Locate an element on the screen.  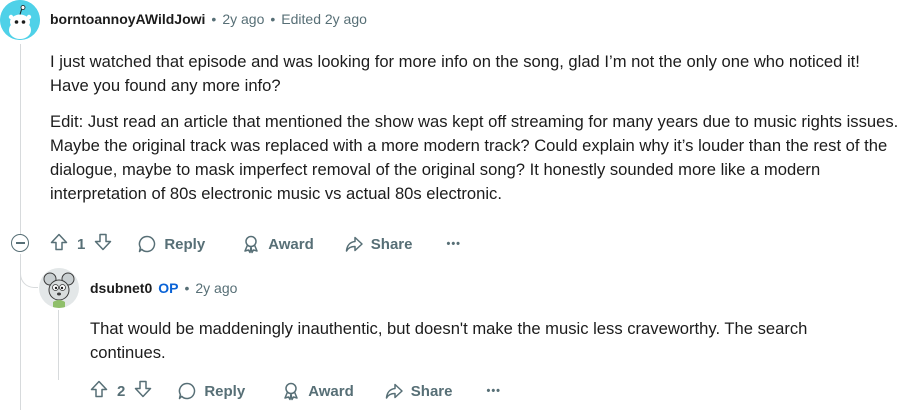
author-name: dsubnet0 is located at coordinates (121, 288).